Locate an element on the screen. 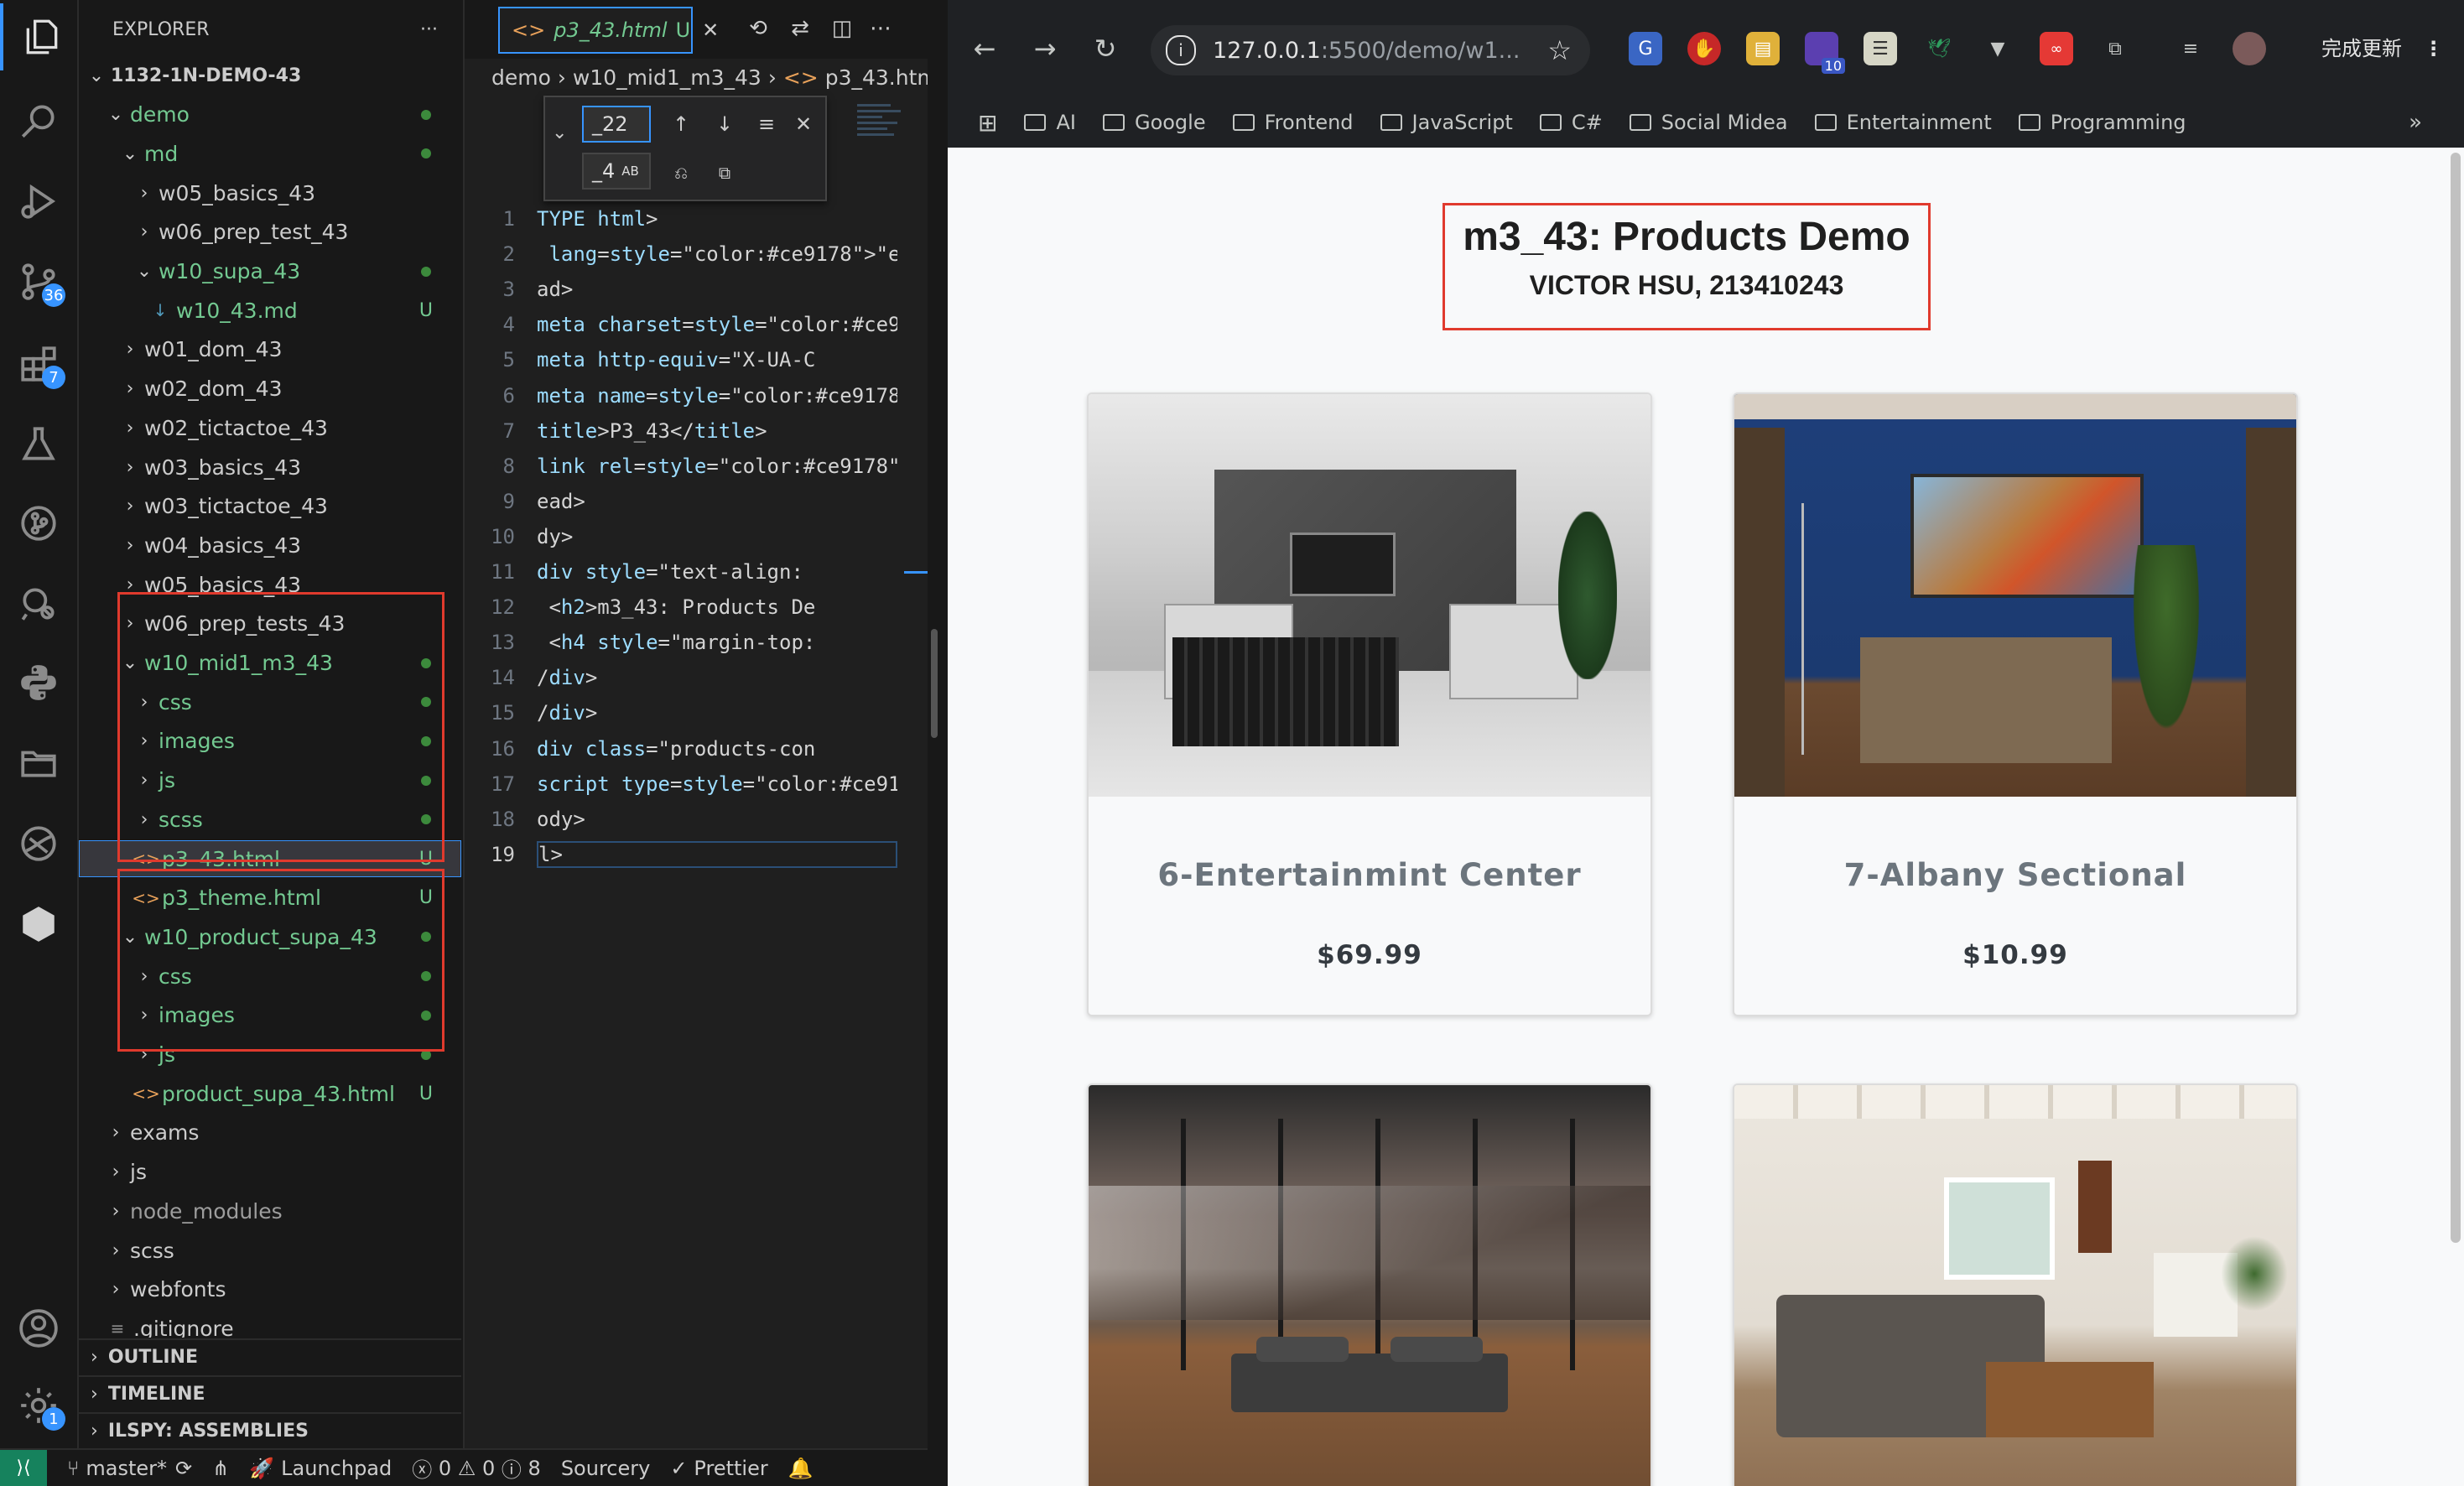 Image resolution: width=2464 pixels, height=1486 pixels. code-line: 13 <h4 style="margin-top: is located at coordinates (696, 642).